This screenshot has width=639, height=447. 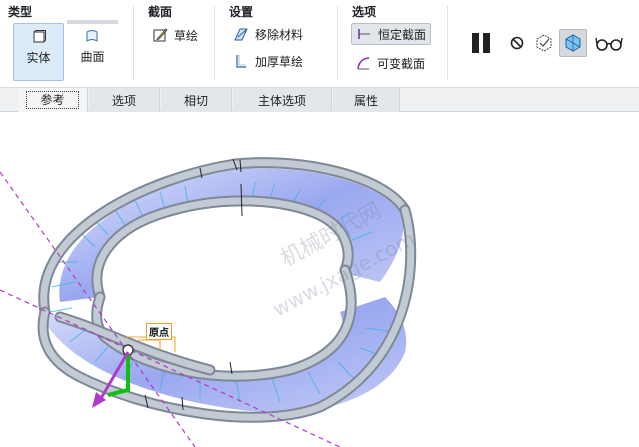 I want to click on tab-body-options: 主体选项, so click(x=282, y=100).